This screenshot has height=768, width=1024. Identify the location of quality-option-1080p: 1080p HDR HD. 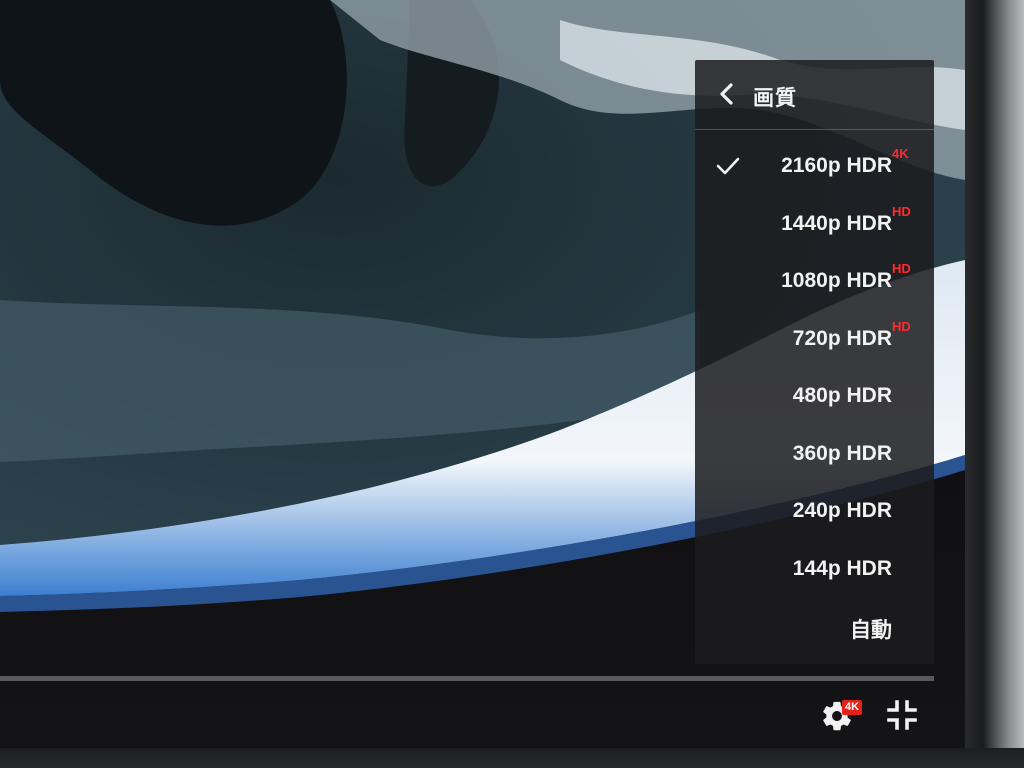
(814, 282).